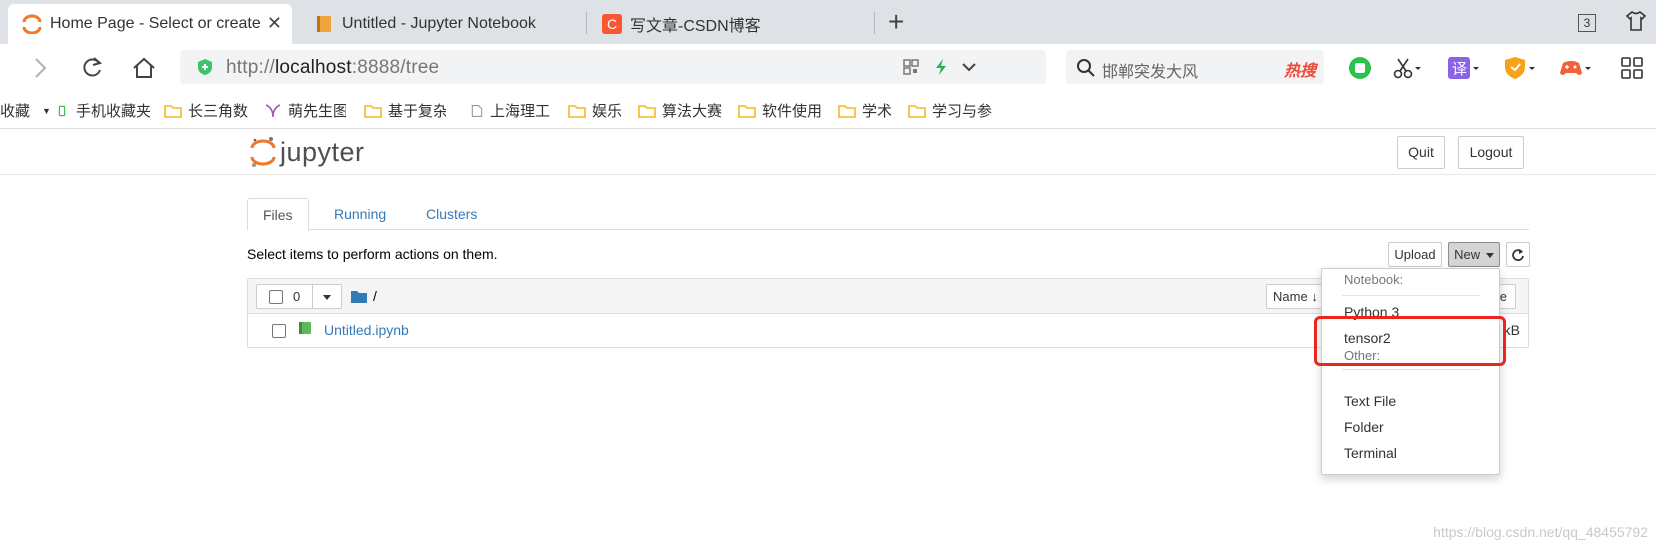 Image resolution: width=1656 pixels, height=548 pixels. What do you see at coordinates (366, 330) in the screenshot?
I see `file-name-link: Untitled.ipynb` at bounding box center [366, 330].